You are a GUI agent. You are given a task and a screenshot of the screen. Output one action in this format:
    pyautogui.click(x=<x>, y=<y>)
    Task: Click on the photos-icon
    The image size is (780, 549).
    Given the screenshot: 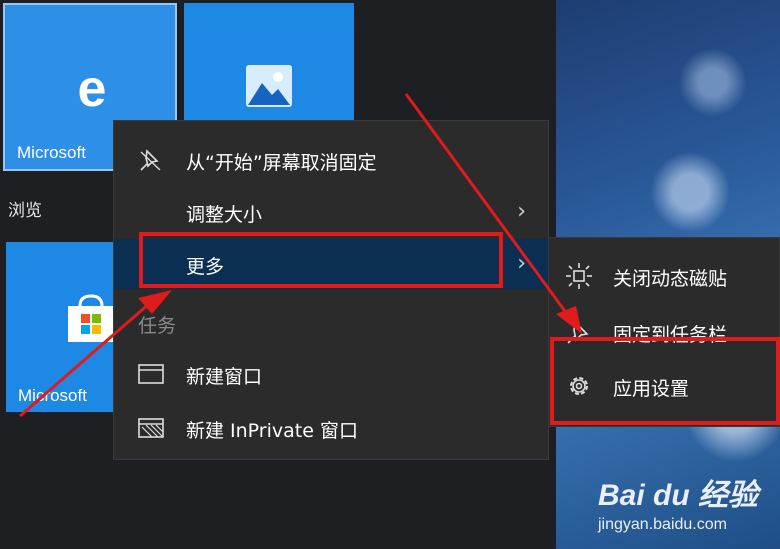 What is the action you would take?
    pyautogui.click(x=269, y=86)
    